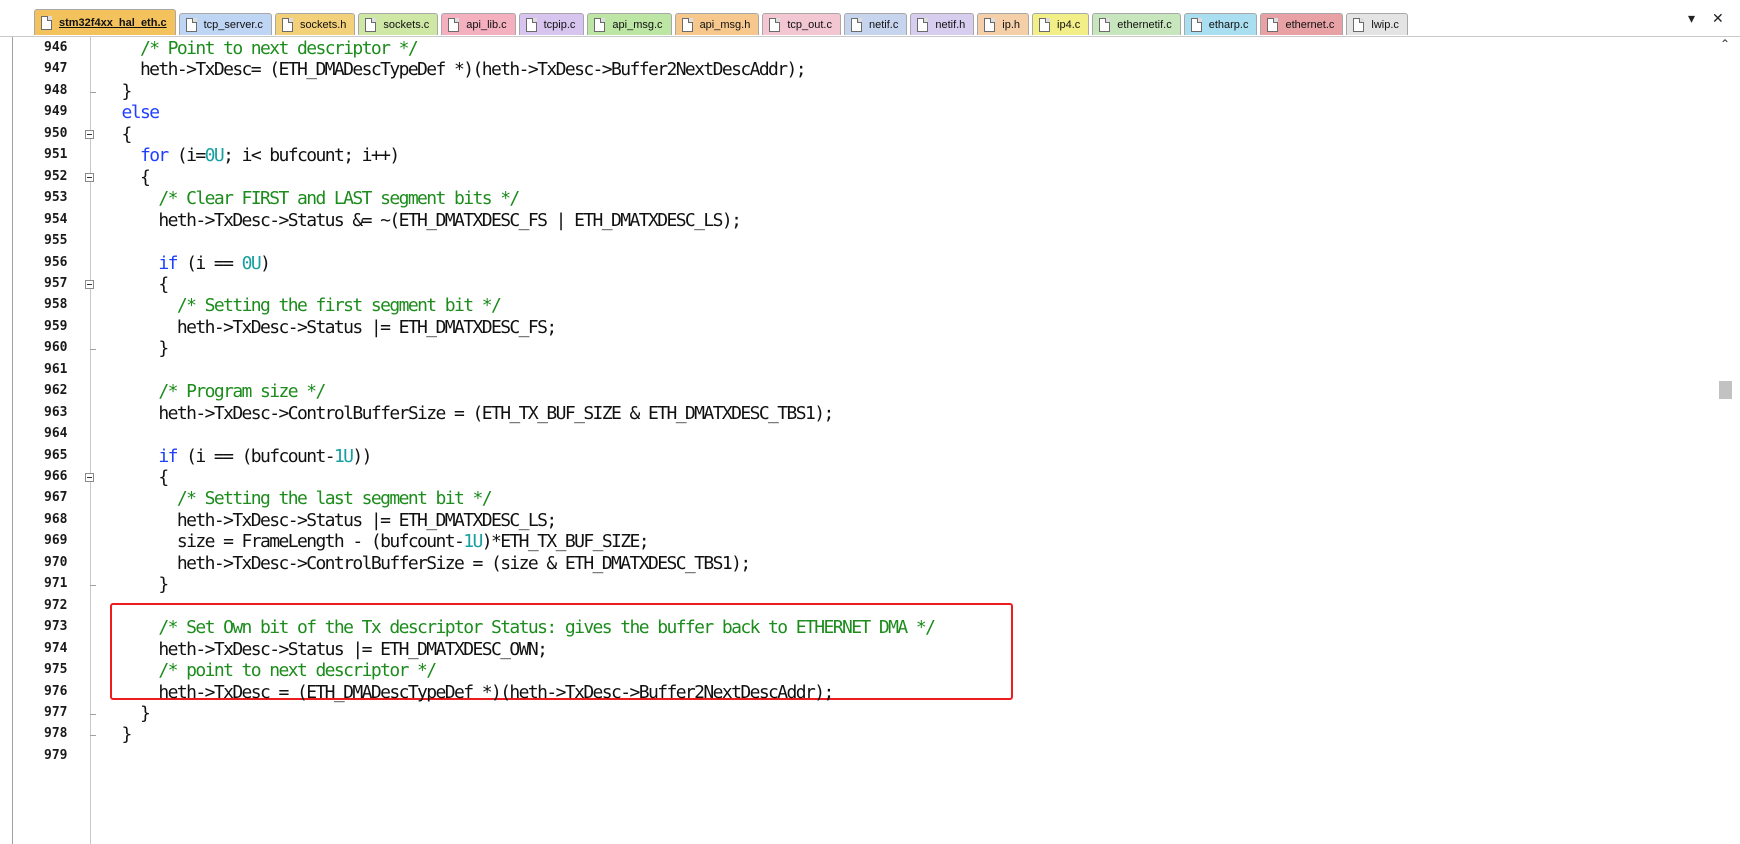 This screenshot has height=844, width=1740. Describe the element at coordinates (56, 712) in the screenshot. I see `line-number: 977` at that location.